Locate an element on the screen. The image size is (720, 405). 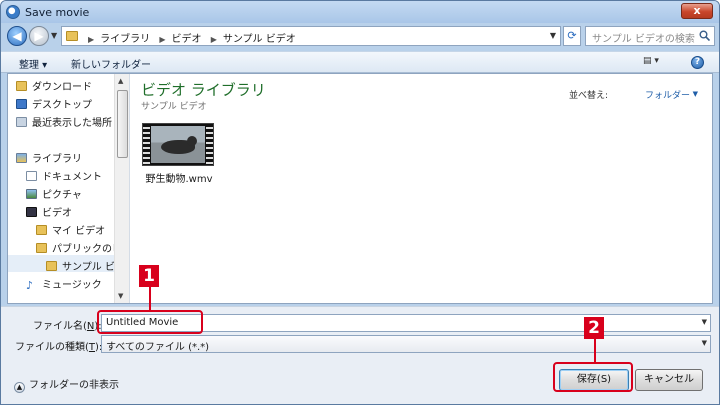
organize-button: 整理 ▾ is located at coordinates (33, 63).